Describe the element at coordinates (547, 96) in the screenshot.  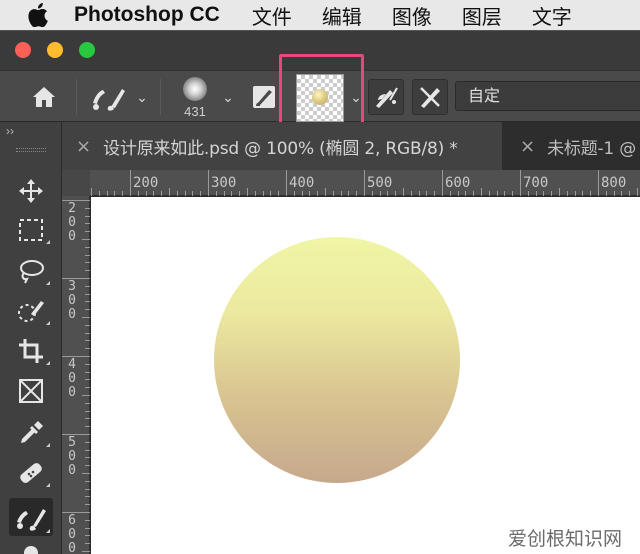
I see `preset-select: 自定` at that location.